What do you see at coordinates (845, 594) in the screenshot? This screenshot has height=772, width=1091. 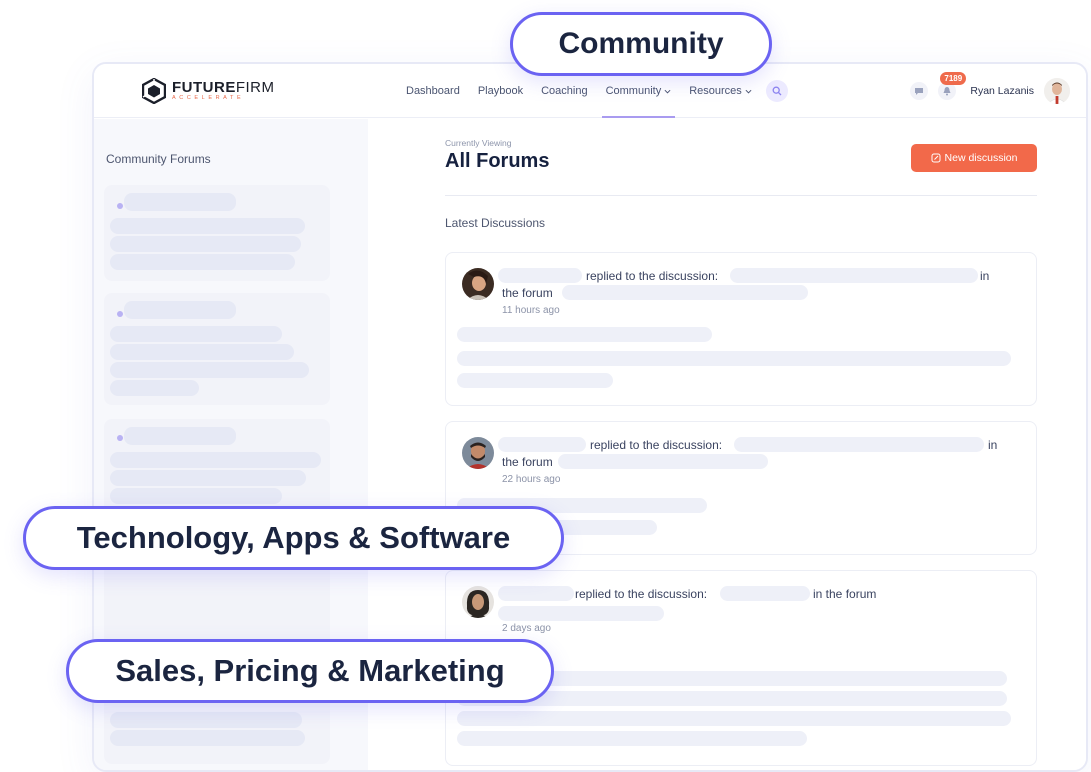 I see `in-forum-text: in the forum` at bounding box center [845, 594].